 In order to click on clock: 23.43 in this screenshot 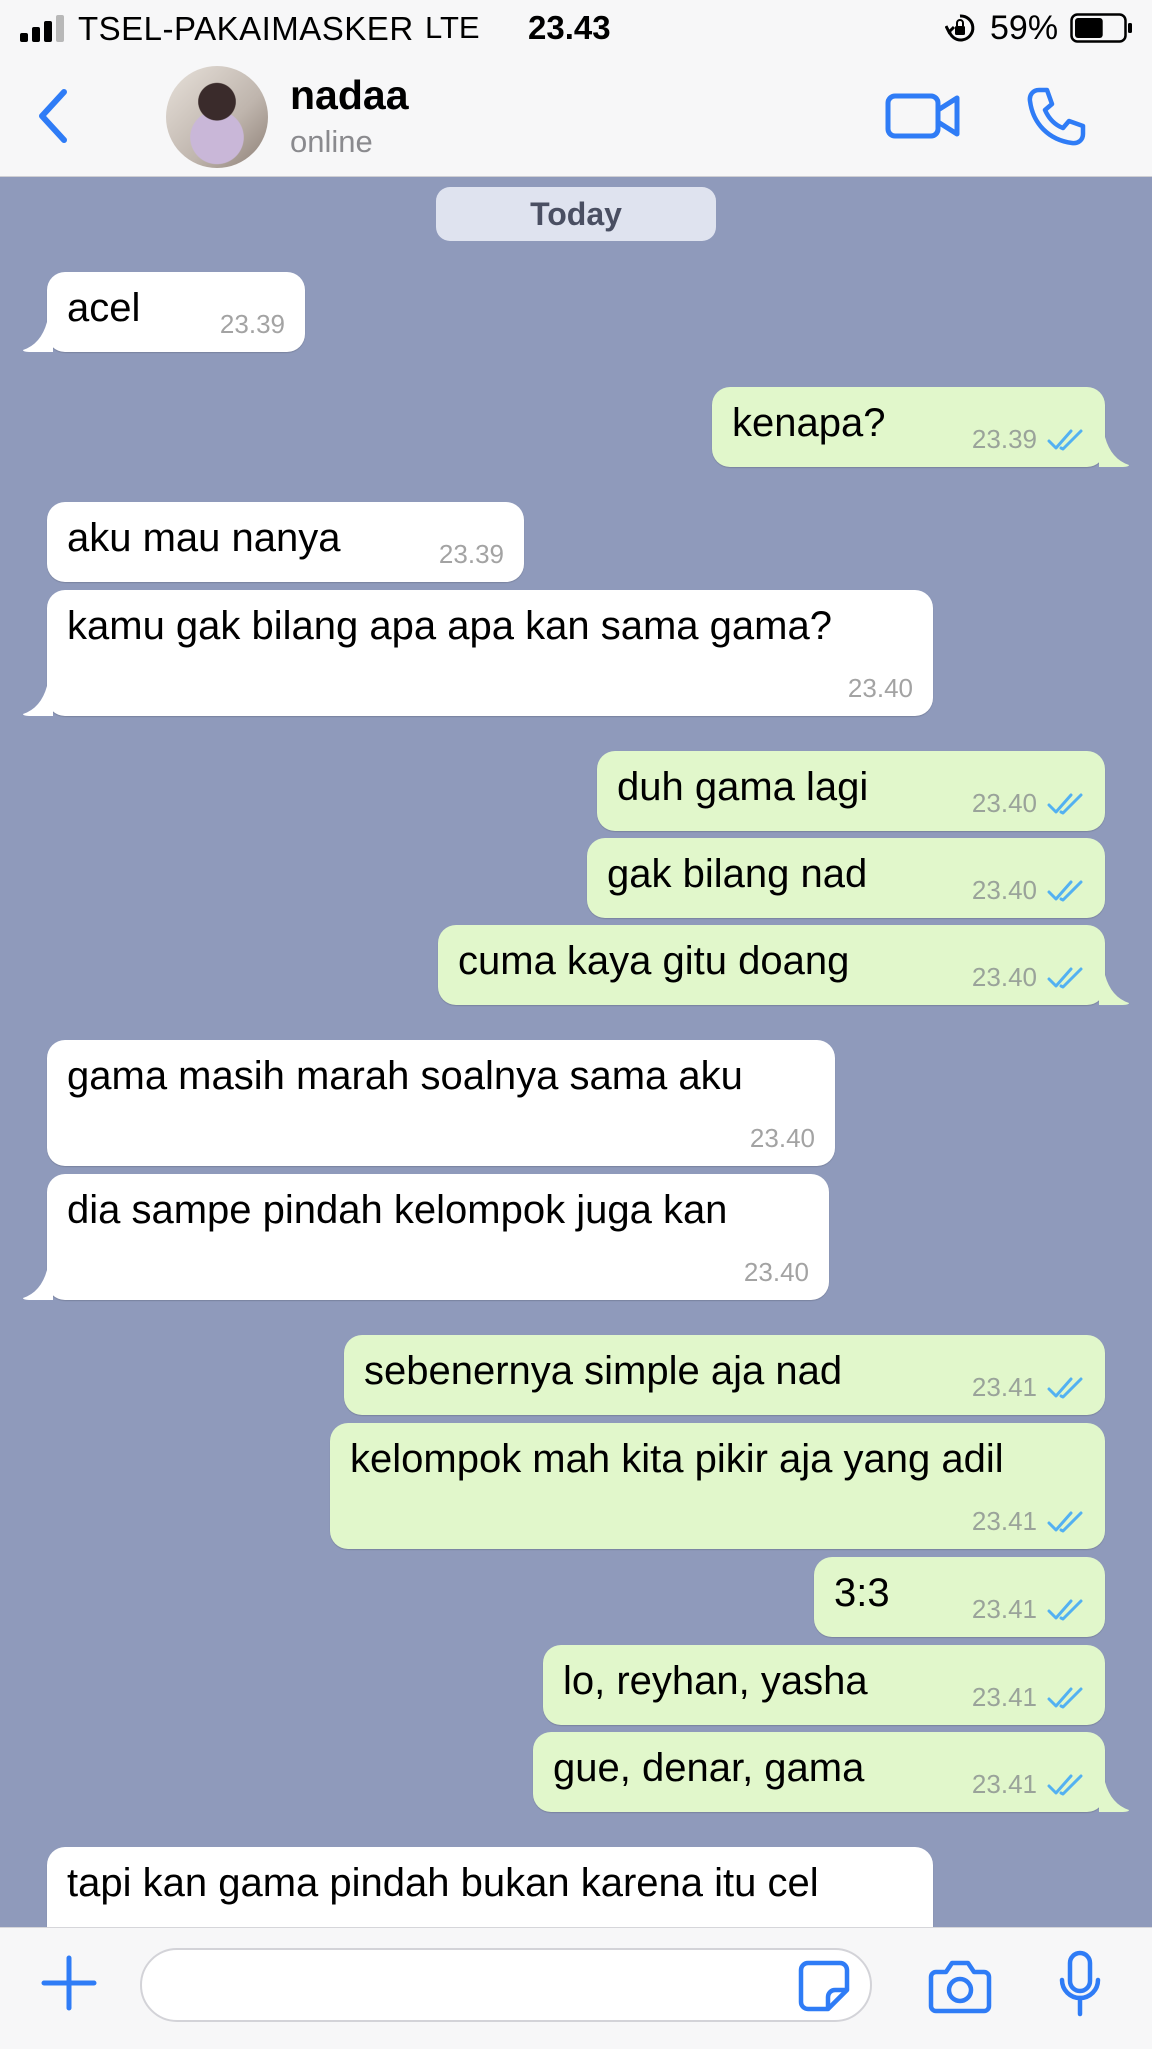, I will do `click(569, 27)`.